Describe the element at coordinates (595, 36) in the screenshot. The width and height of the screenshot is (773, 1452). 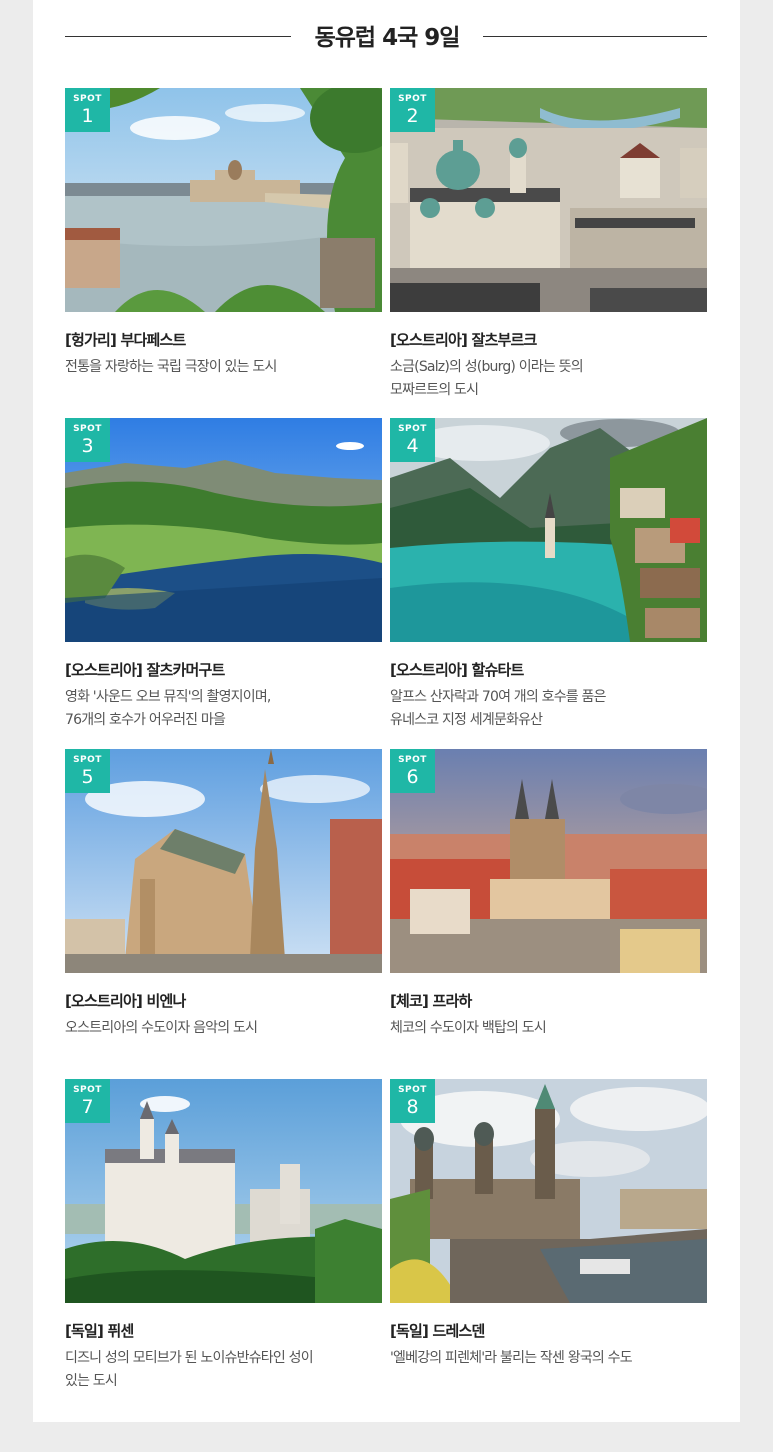
I see `header-divider-right` at that location.